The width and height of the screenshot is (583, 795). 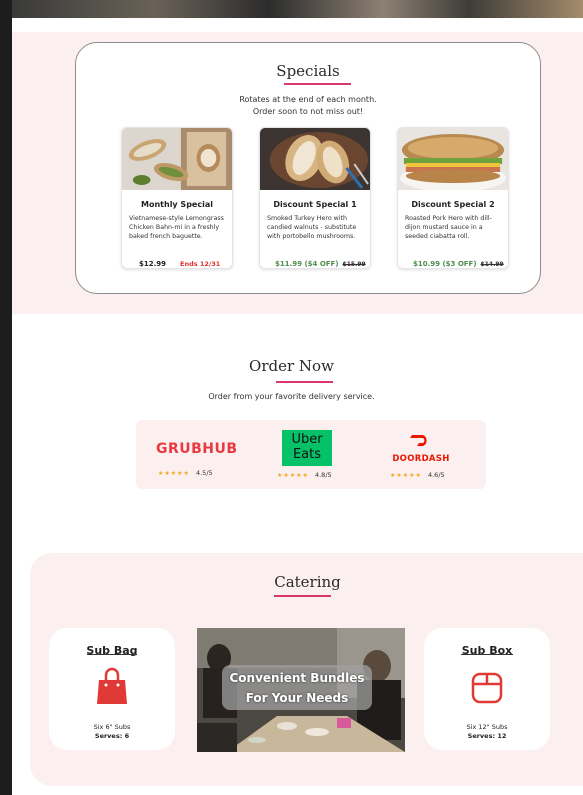 What do you see at coordinates (304, 382) in the screenshot?
I see `order-now-underline` at bounding box center [304, 382].